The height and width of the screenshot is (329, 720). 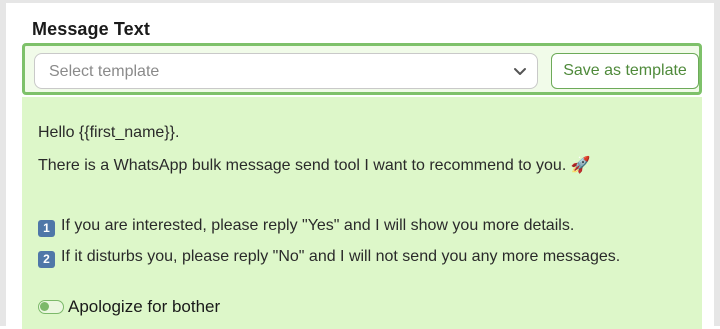 What do you see at coordinates (286, 71) in the screenshot?
I see `template-select: Select template` at bounding box center [286, 71].